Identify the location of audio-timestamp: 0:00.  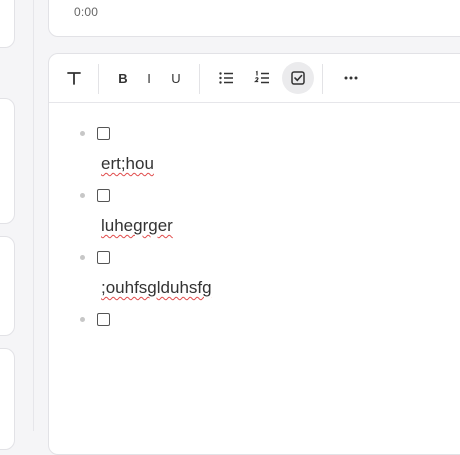
(86, 12).